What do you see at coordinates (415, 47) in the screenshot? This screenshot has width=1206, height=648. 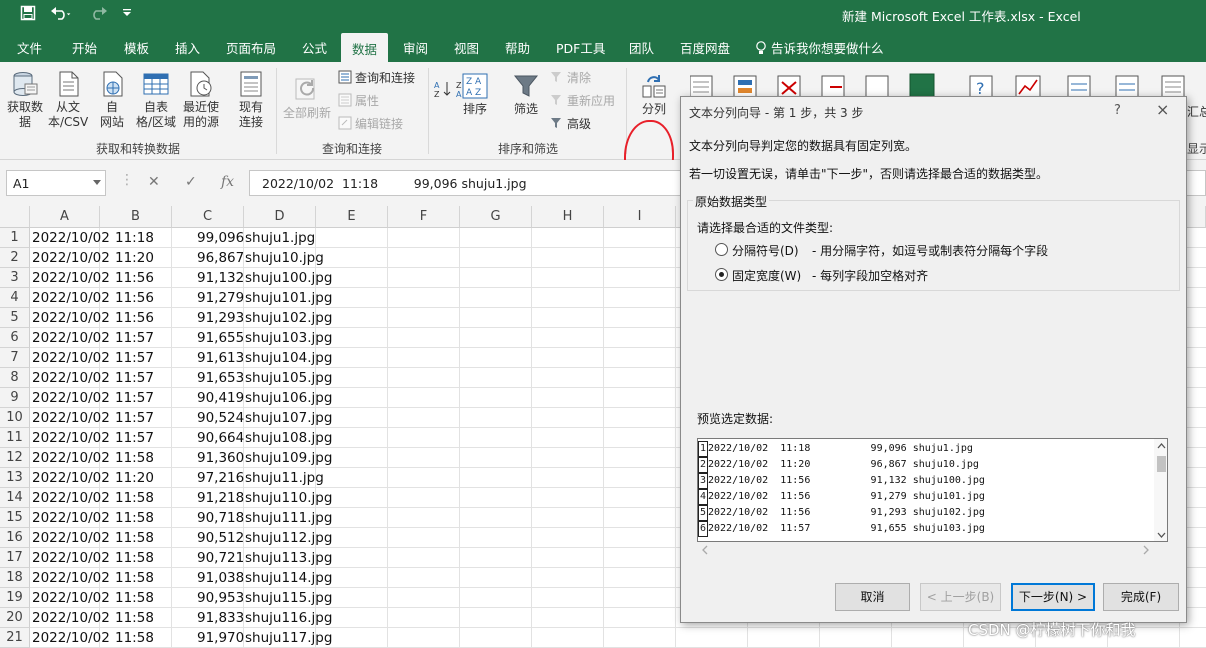 I see `tab-review: 审阅` at bounding box center [415, 47].